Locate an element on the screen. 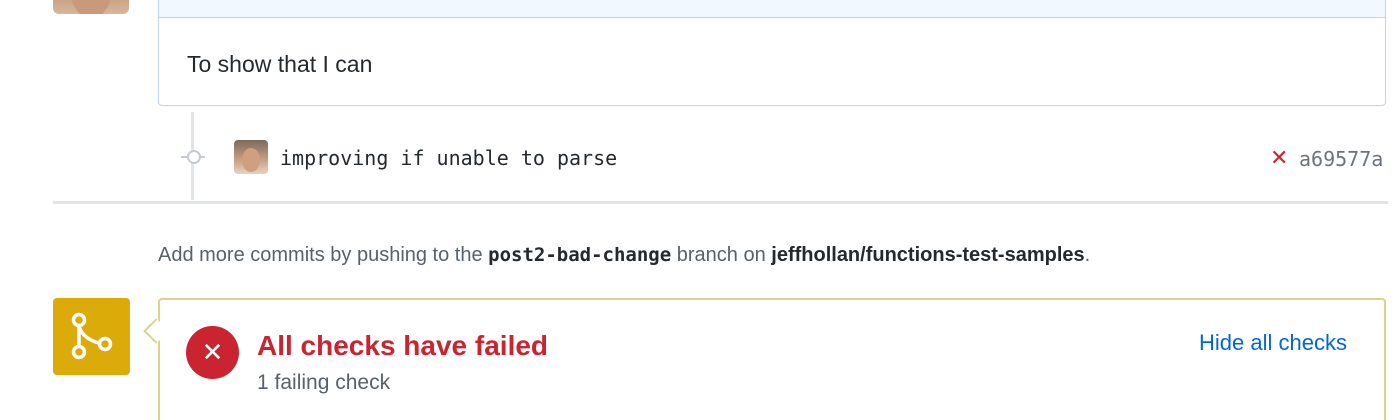 The height and width of the screenshot is (420, 1400). repo-name: jeffhollan/functions-test-samples is located at coordinates (928, 255).